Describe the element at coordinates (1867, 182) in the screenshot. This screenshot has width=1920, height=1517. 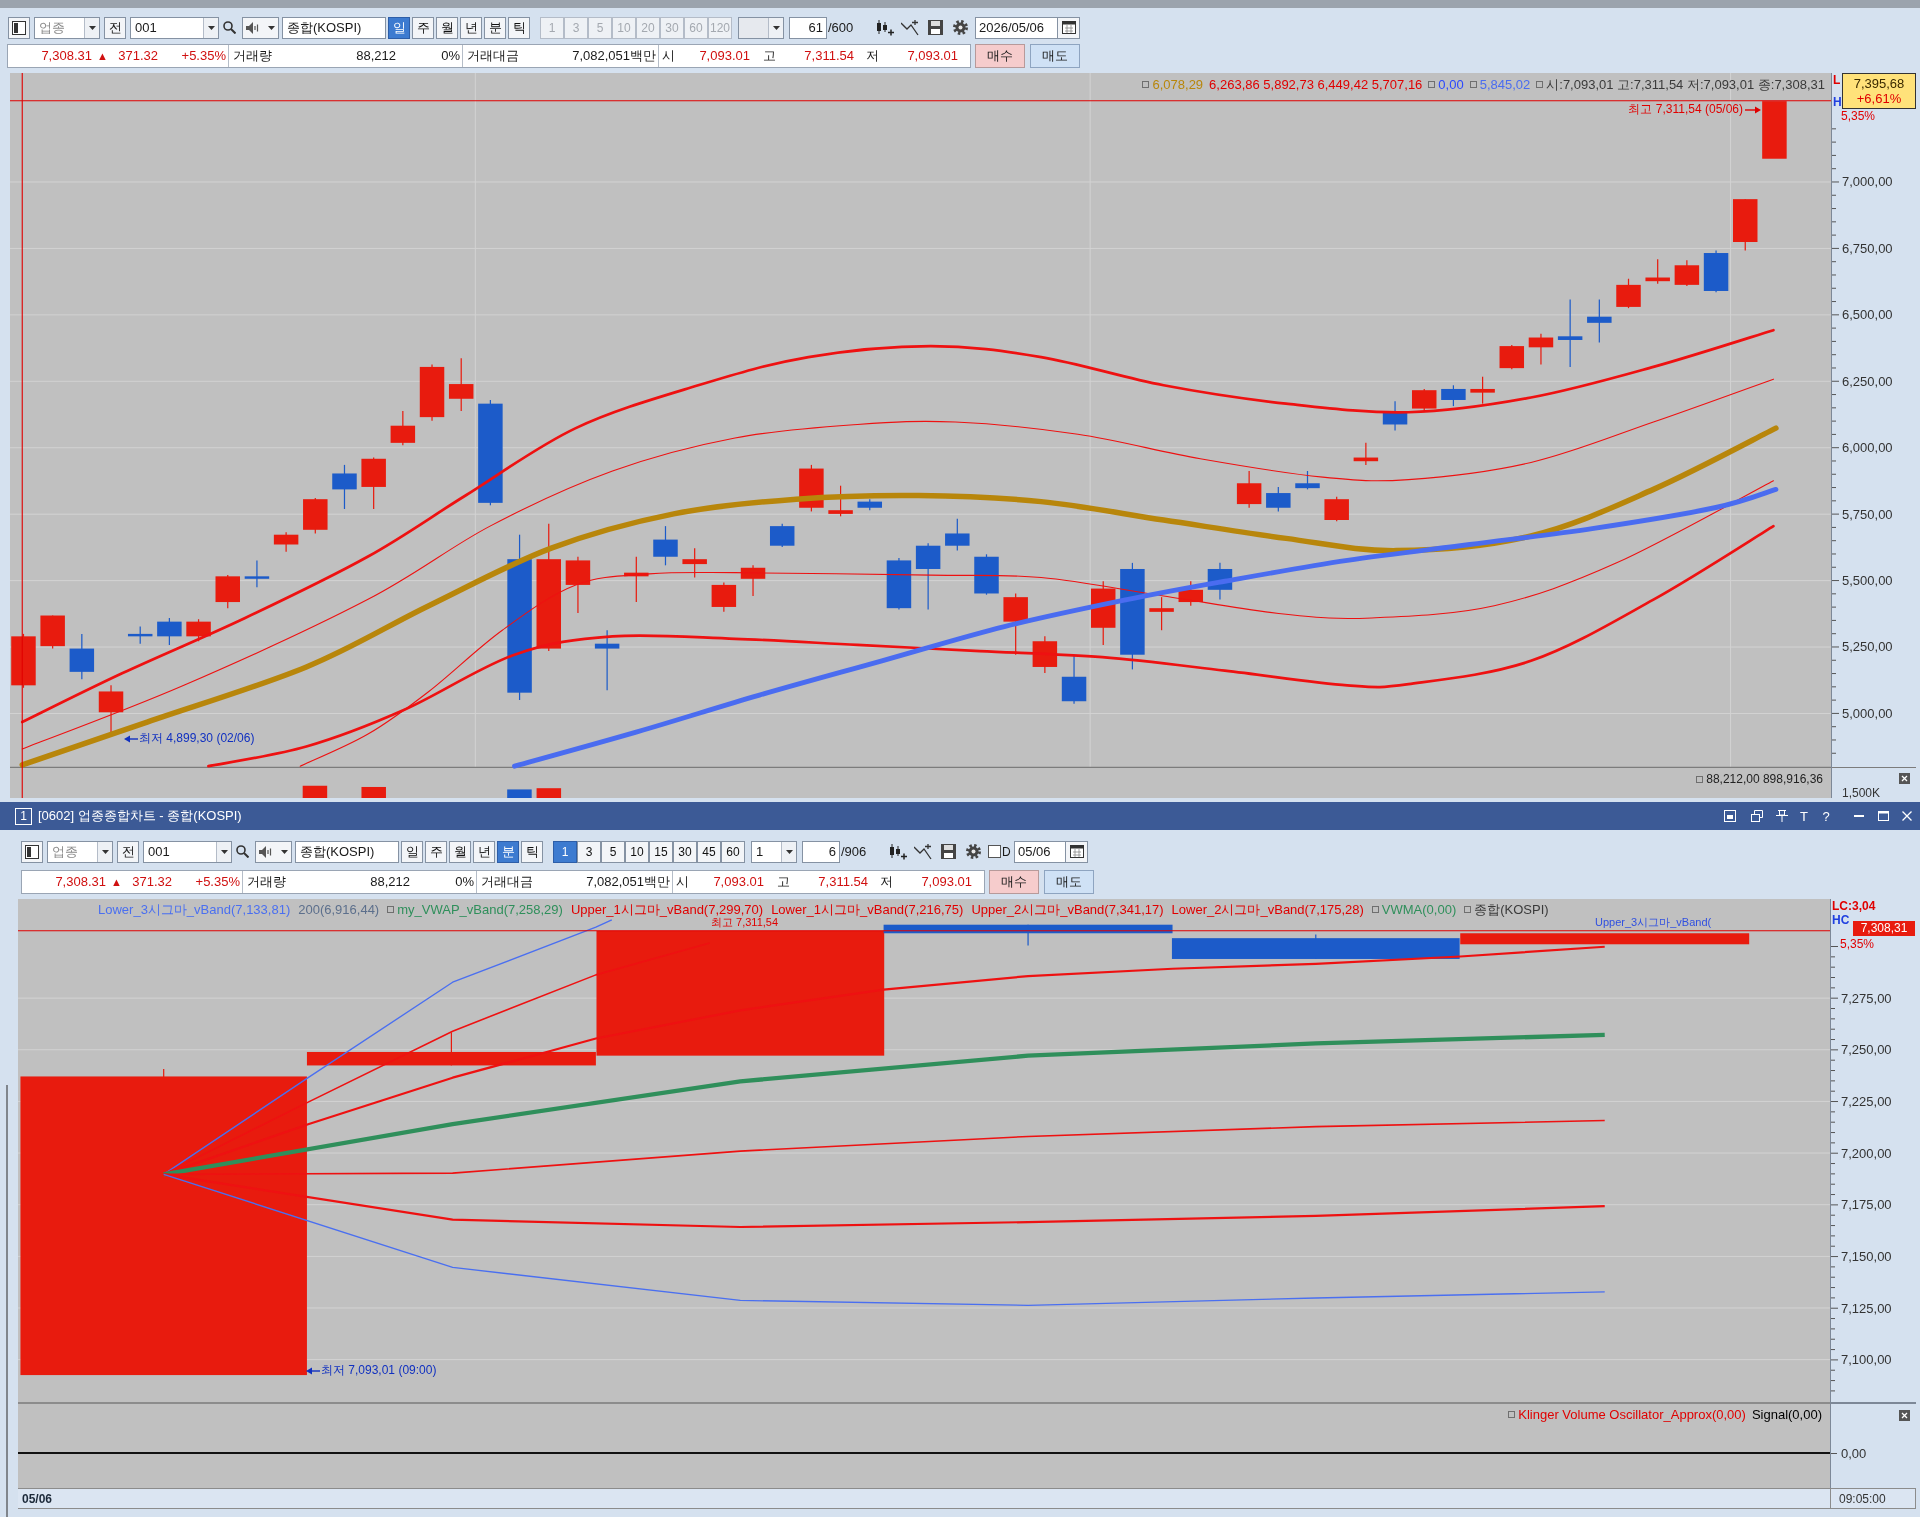
I see `axis-label: 7,000,00` at that location.